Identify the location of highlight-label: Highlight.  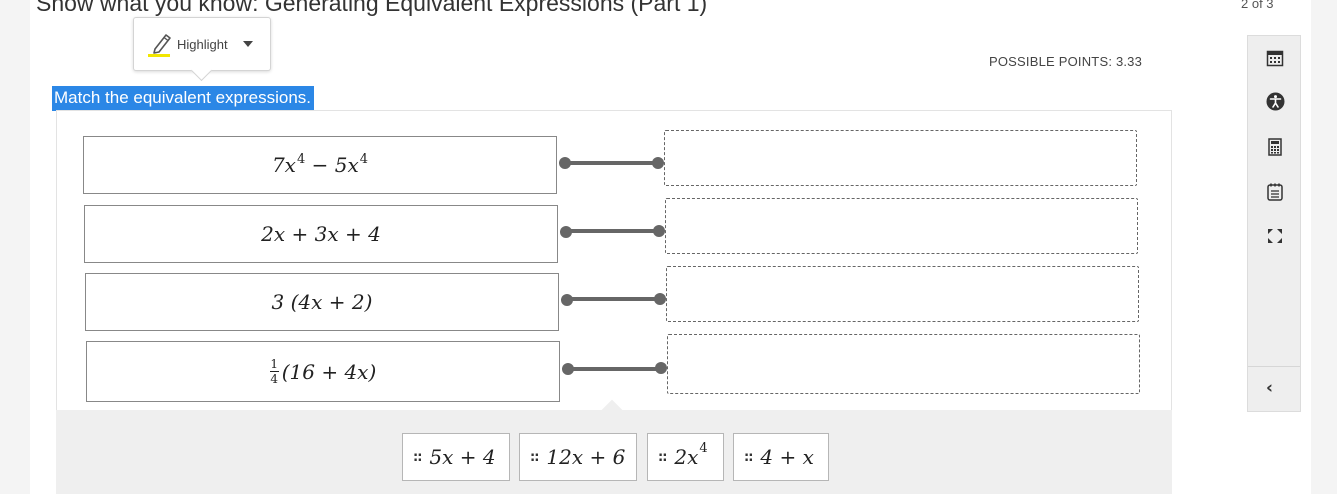
(202, 44).